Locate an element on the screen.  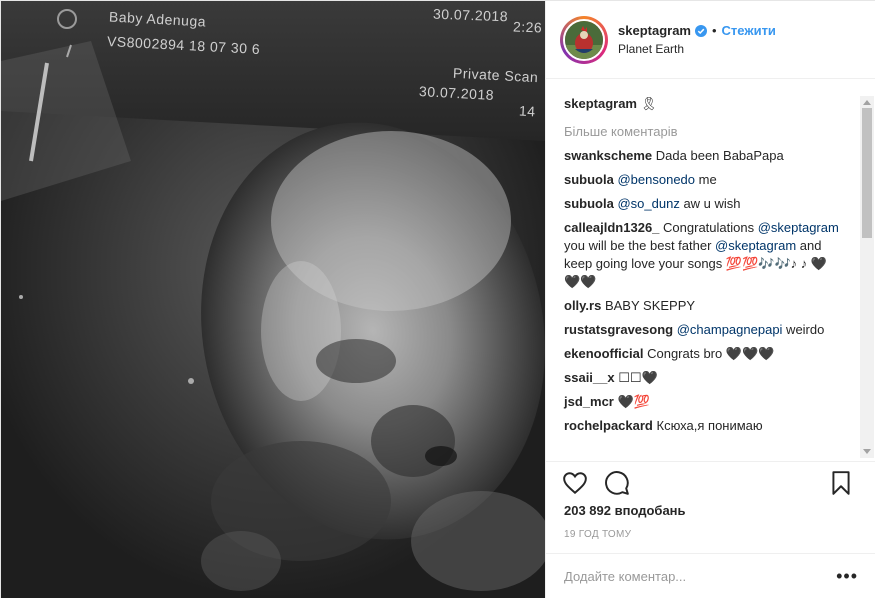
scrollbar-thumb is located at coordinates (867, 173).